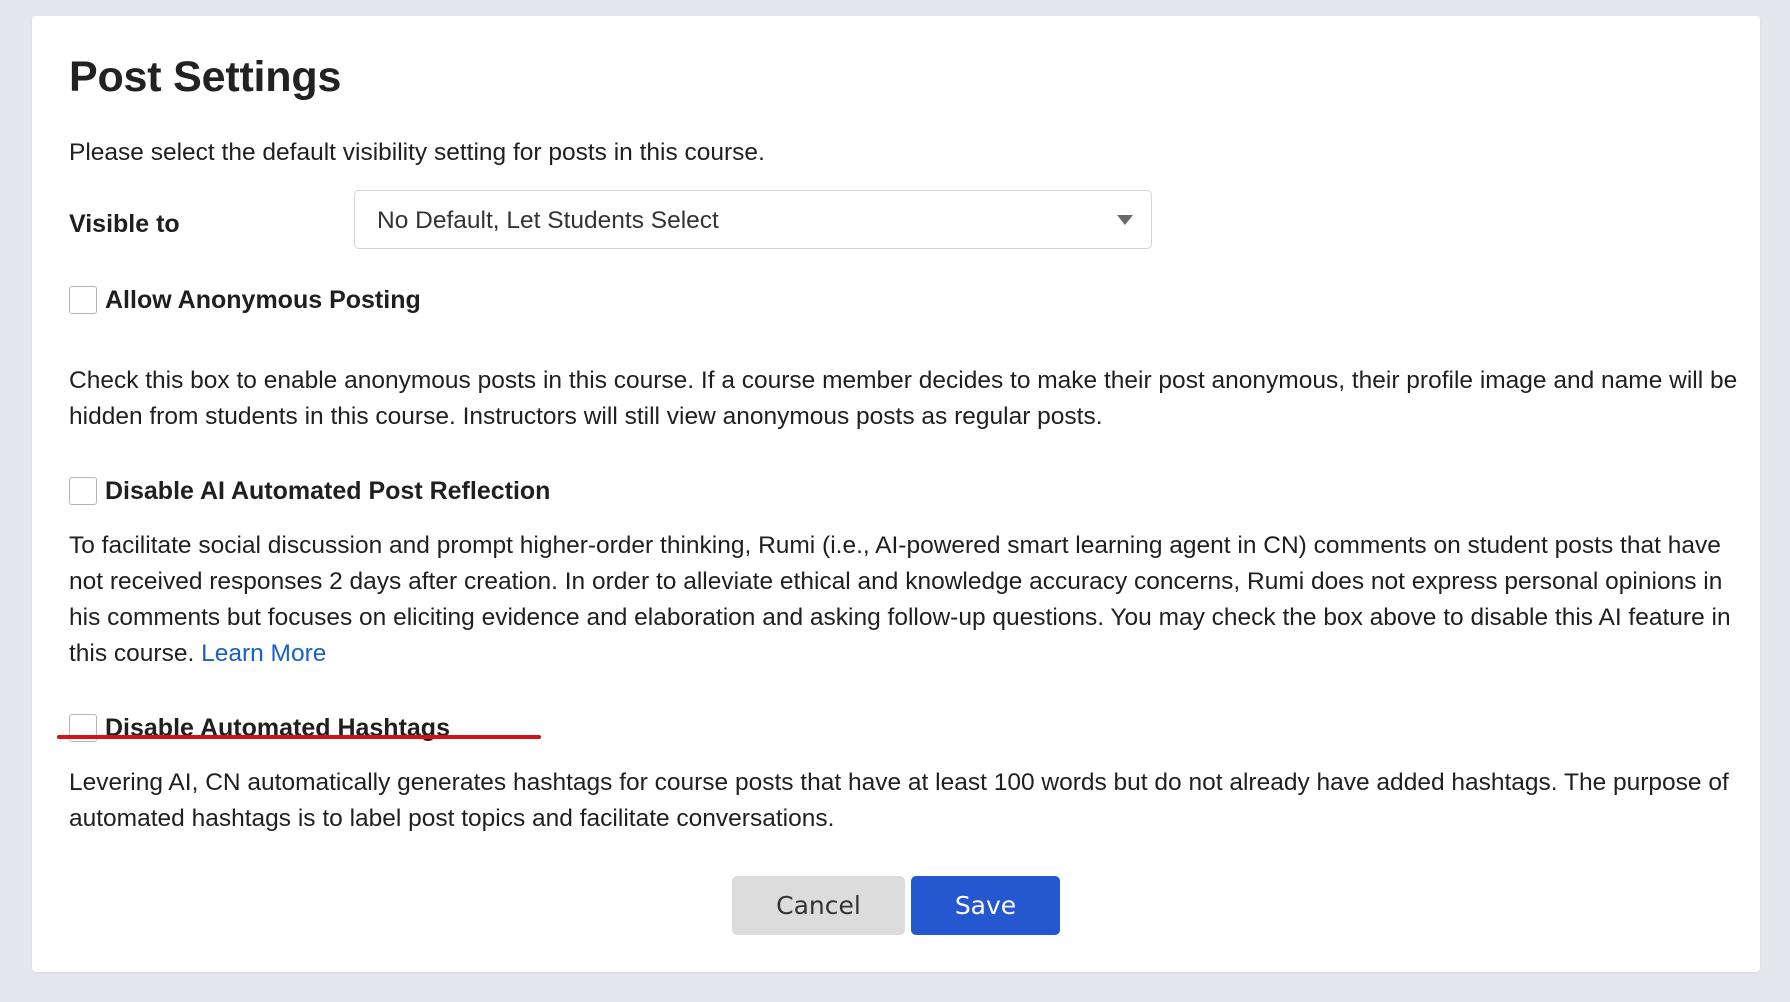 Image resolution: width=1790 pixels, height=1002 pixels. What do you see at coordinates (818, 905) in the screenshot?
I see `cancel-button: Cancel` at bounding box center [818, 905].